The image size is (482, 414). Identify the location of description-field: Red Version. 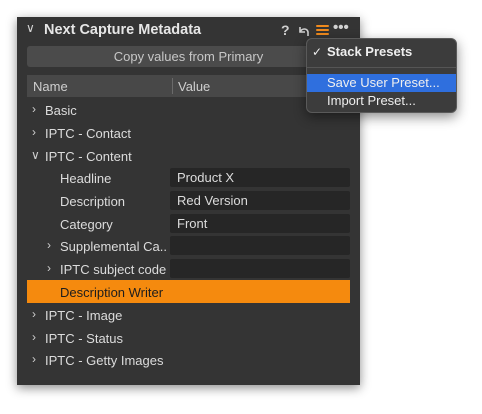
(260, 200).